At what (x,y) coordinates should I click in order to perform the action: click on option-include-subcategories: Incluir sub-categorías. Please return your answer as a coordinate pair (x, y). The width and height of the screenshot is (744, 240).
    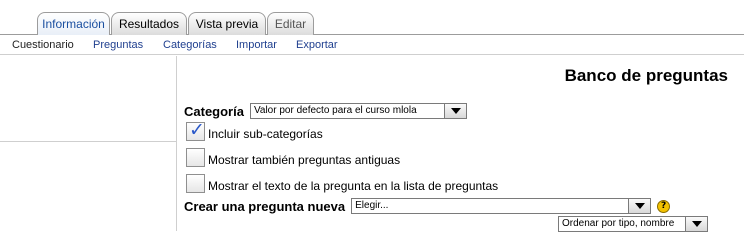
    Looking at the image, I should click on (254, 130).